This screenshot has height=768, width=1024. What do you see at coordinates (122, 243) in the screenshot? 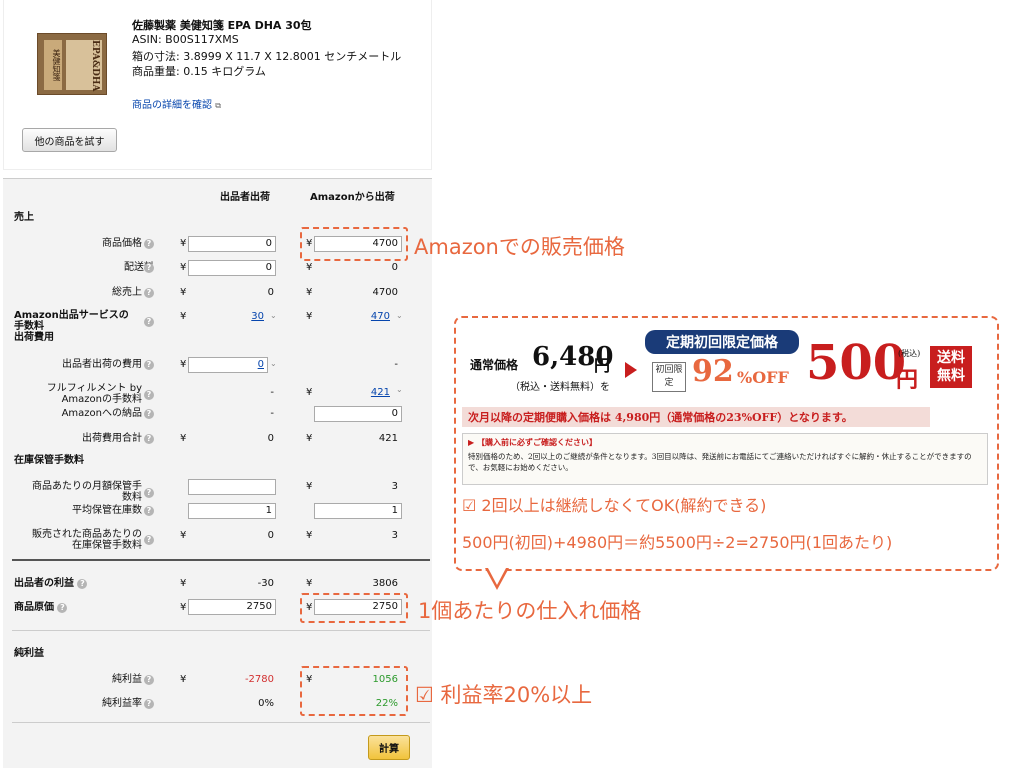
I see `item-price-label: 商品価格` at bounding box center [122, 243].